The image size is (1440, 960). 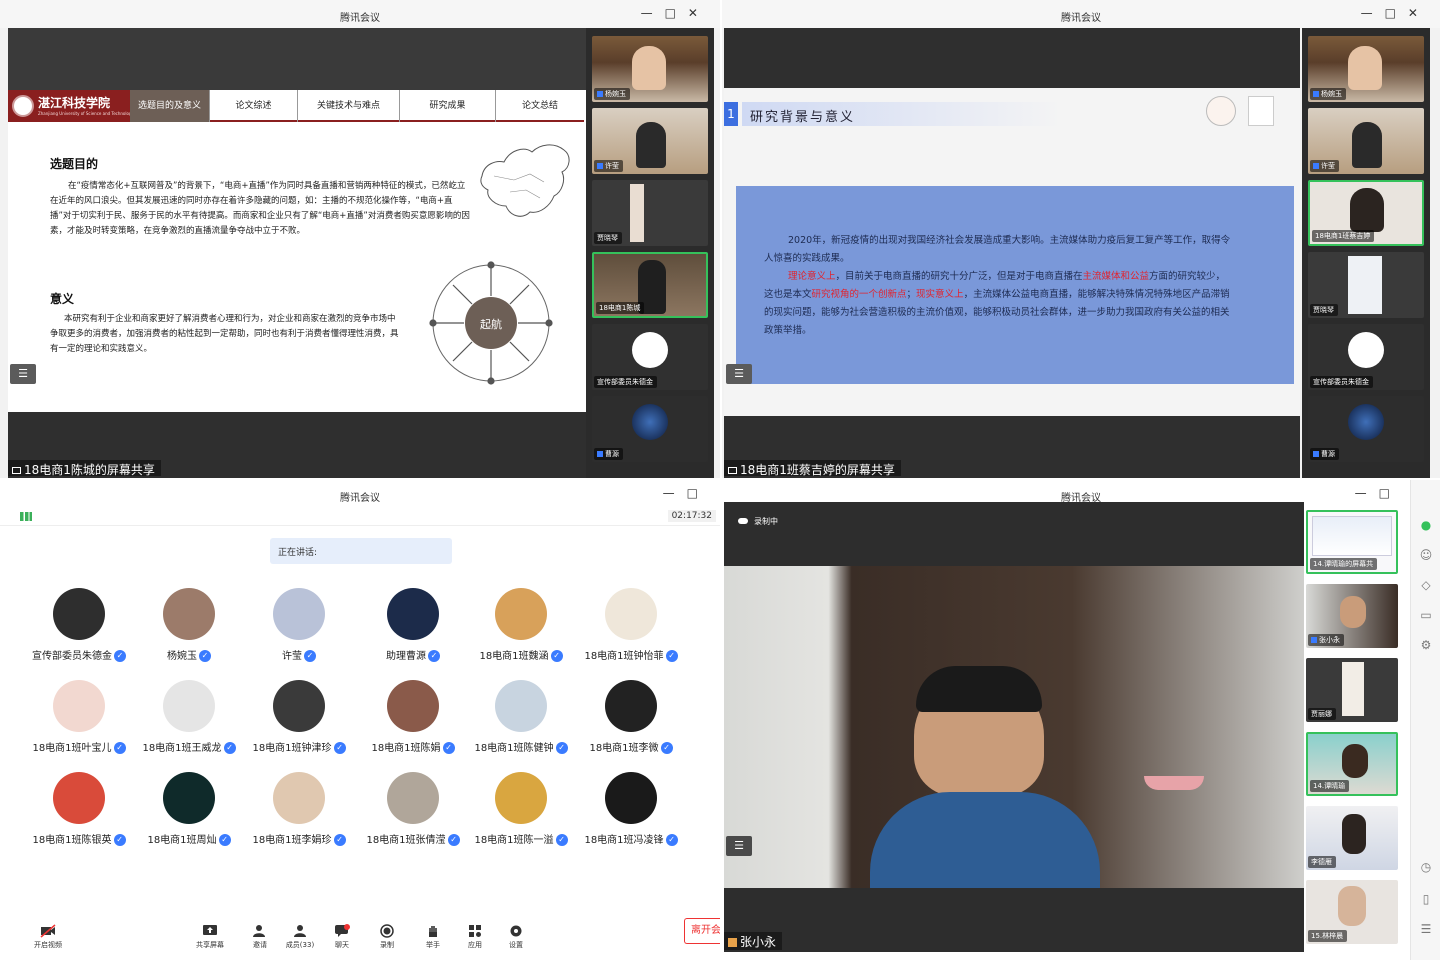 What do you see at coordinates (387, 937) in the screenshot?
I see `record-button: 录制` at bounding box center [387, 937].